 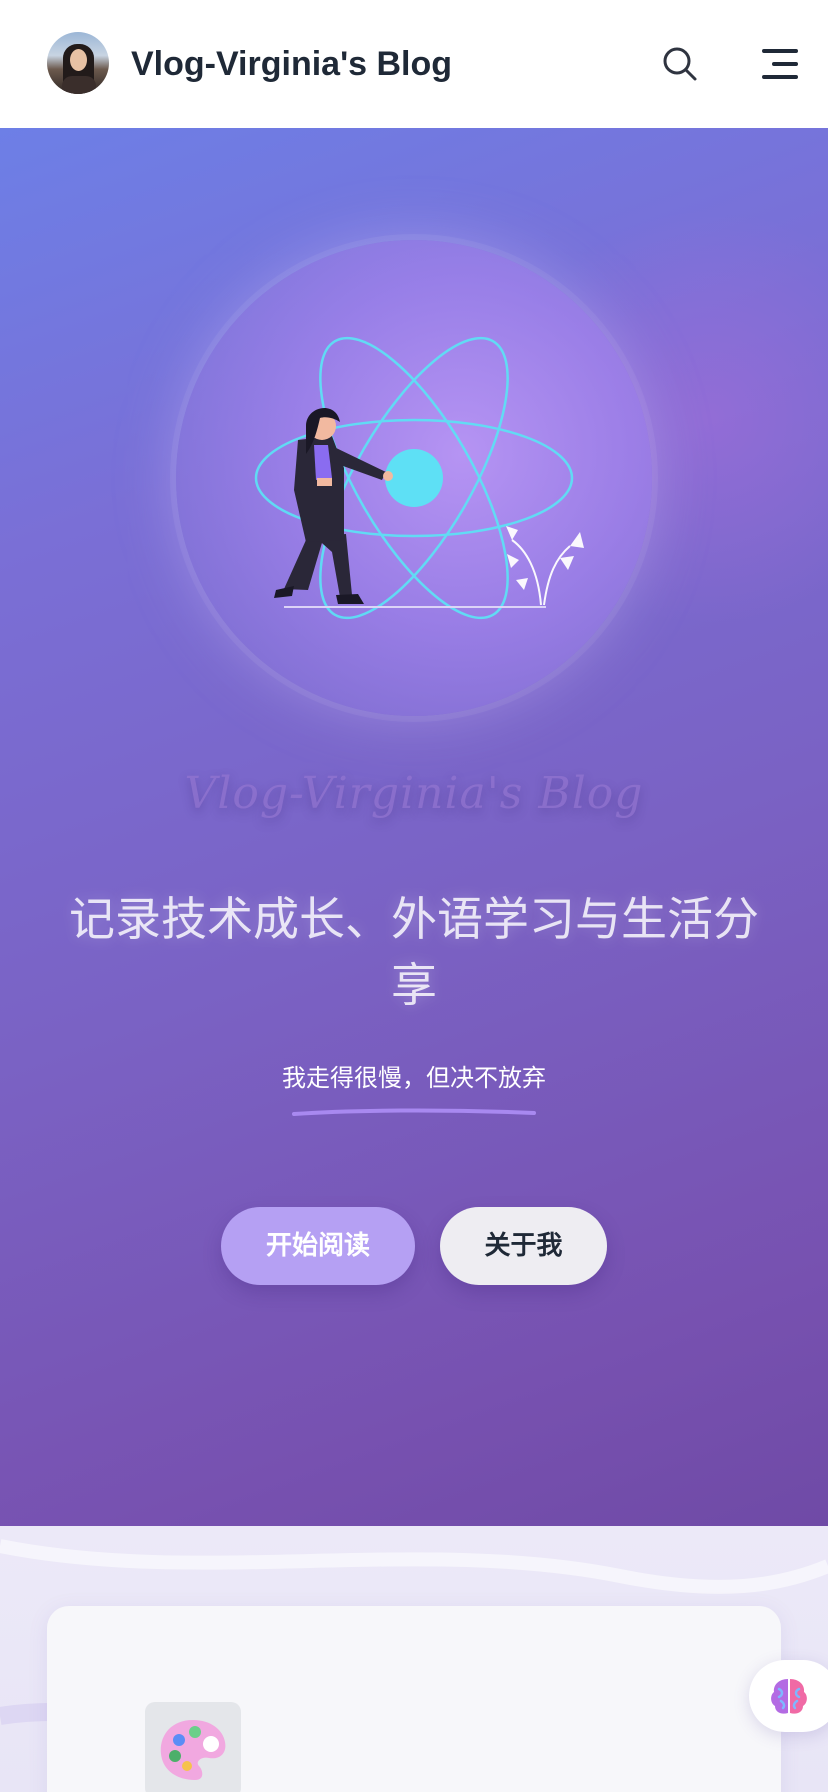 I want to click on brain-icon, so click(x=789, y=1696).